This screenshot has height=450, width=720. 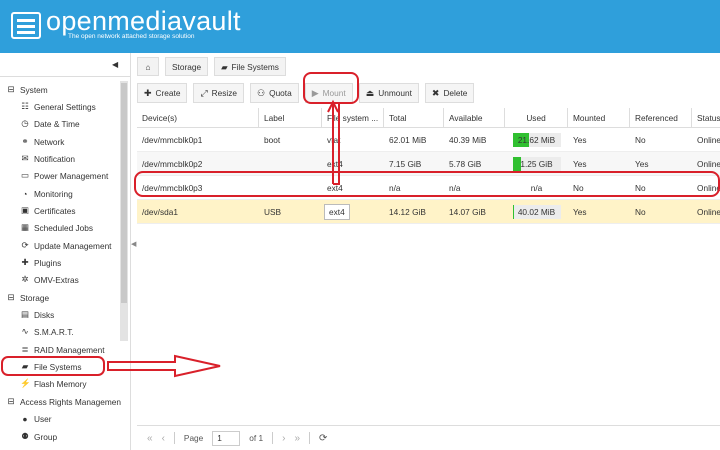 I want to click on home-icon: ⌂, so click(x=148, y=66).